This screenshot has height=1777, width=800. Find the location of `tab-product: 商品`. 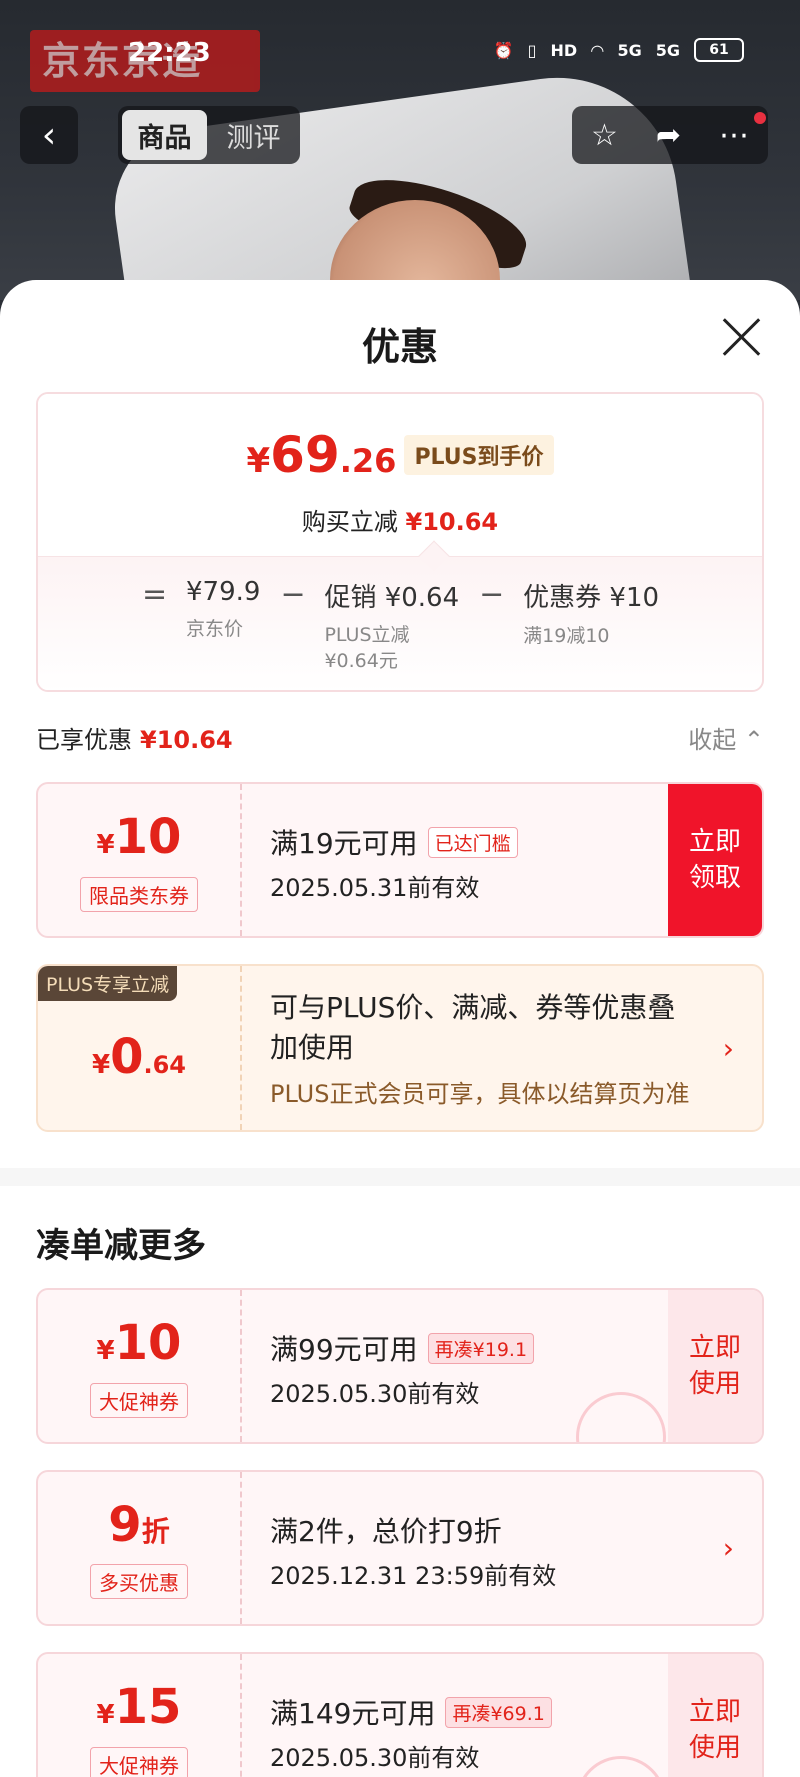

tab-product: 商品 is located at coordinates (164, 135).